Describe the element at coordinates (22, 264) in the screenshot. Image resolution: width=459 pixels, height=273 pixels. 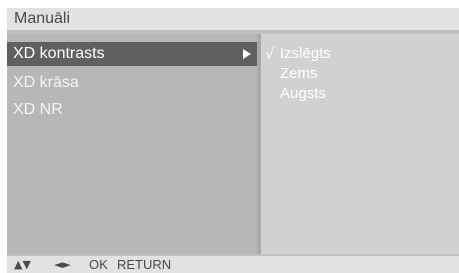
I see `up-down-arrows-icon: ▲▼` at that location.